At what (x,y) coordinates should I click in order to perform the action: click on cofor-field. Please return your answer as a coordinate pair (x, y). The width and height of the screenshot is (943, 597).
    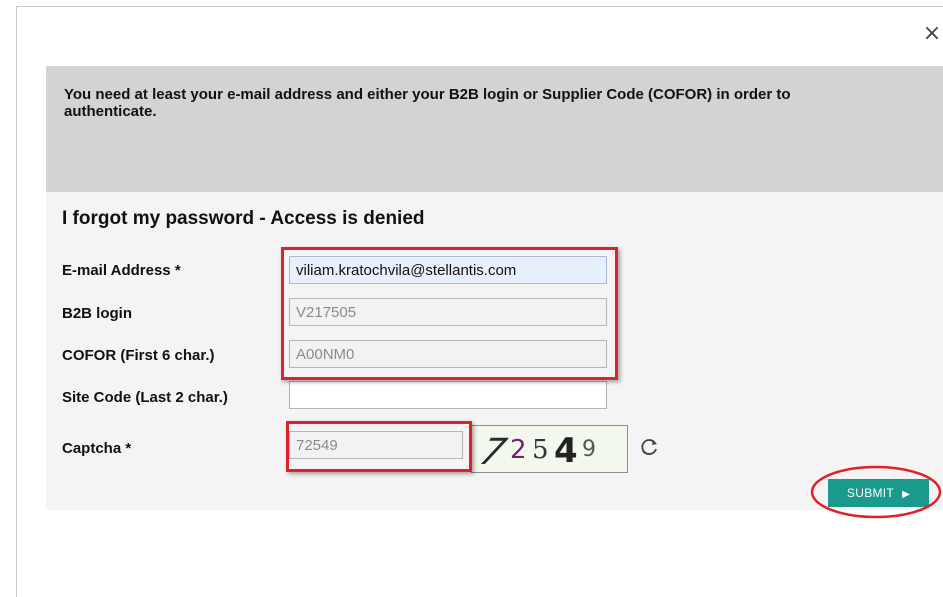
    Looking at the image, I should click on (448, 354).